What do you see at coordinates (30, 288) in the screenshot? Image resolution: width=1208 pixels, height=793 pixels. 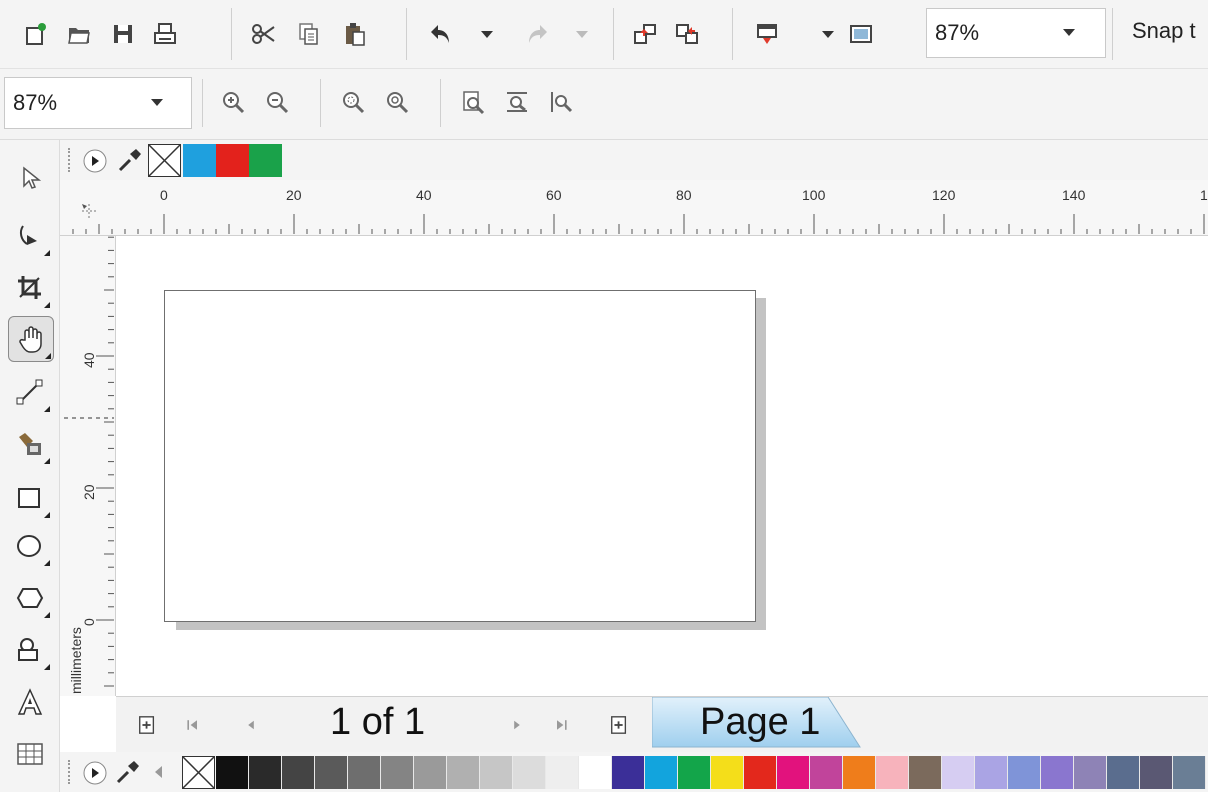 I see `crop-tool-icon` at bounding box center [30, 288].